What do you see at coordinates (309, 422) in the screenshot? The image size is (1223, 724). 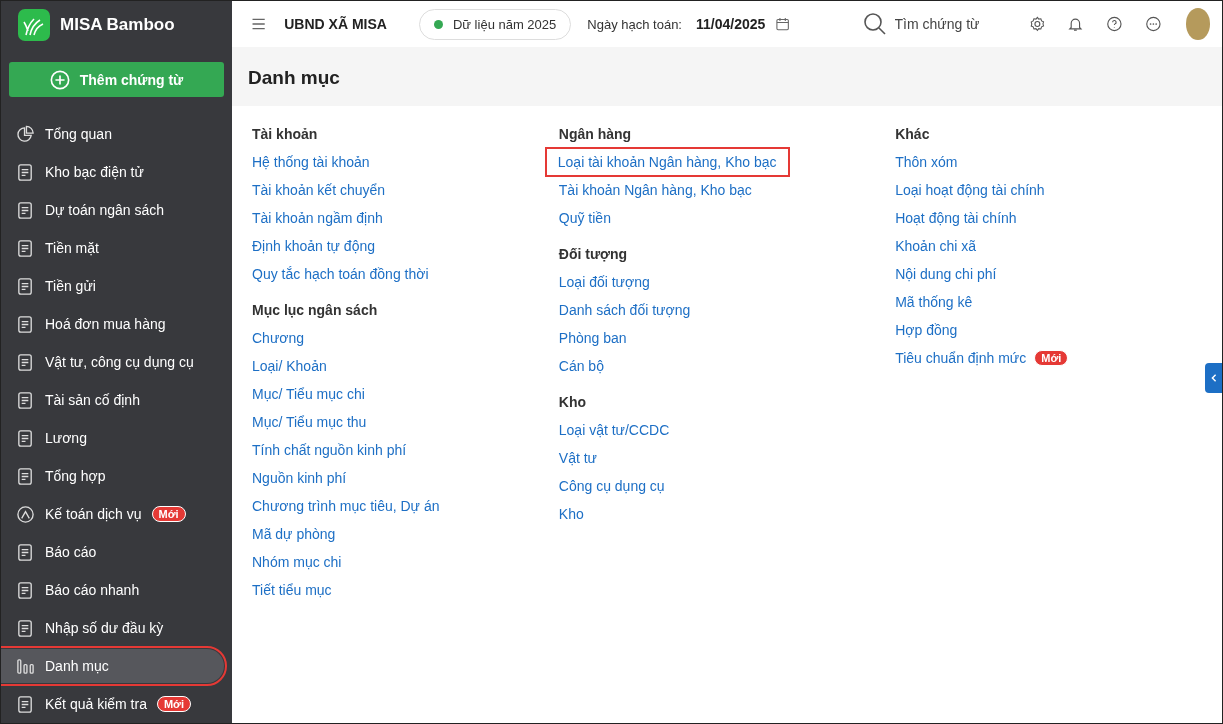 I see `catalog-link: Mục/ Tiểu mục thu` at bounding box center [309, 422].